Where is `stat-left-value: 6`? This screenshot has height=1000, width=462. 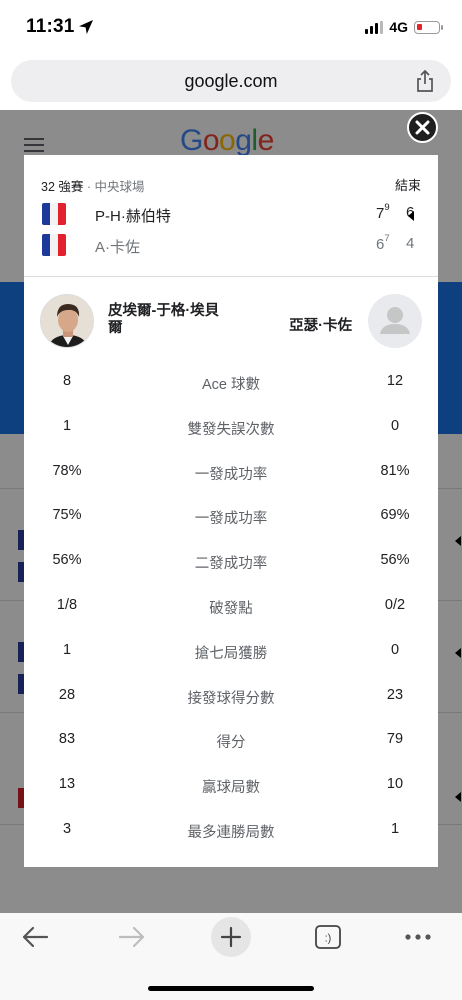 stat-left-value: 6 is located at coordinates (67, 866).